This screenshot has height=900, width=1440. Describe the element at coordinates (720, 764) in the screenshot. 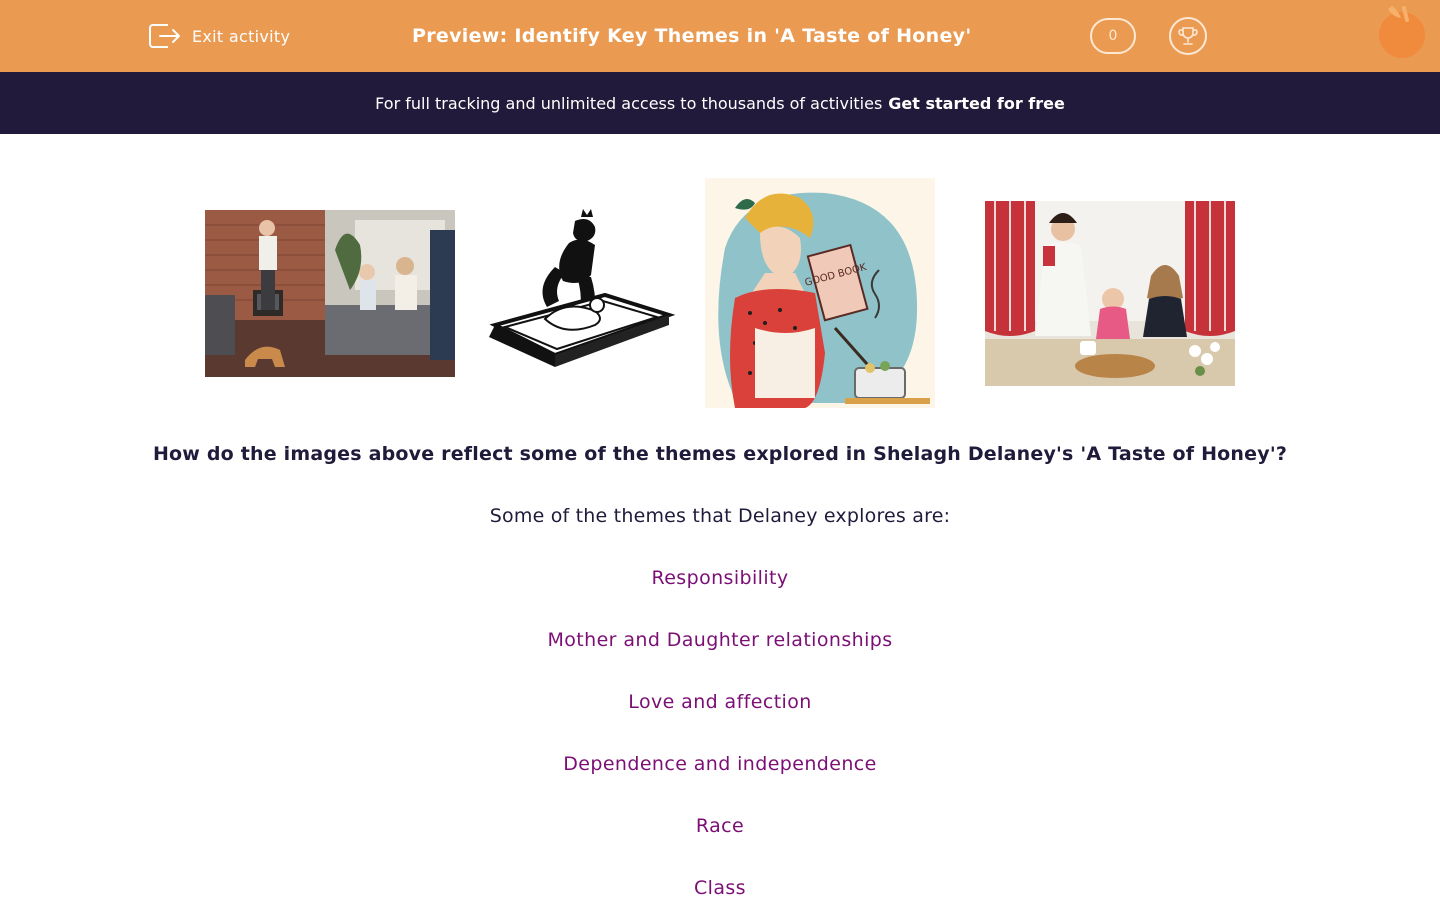

I see `theme-item: Dependence and independence` at that location.